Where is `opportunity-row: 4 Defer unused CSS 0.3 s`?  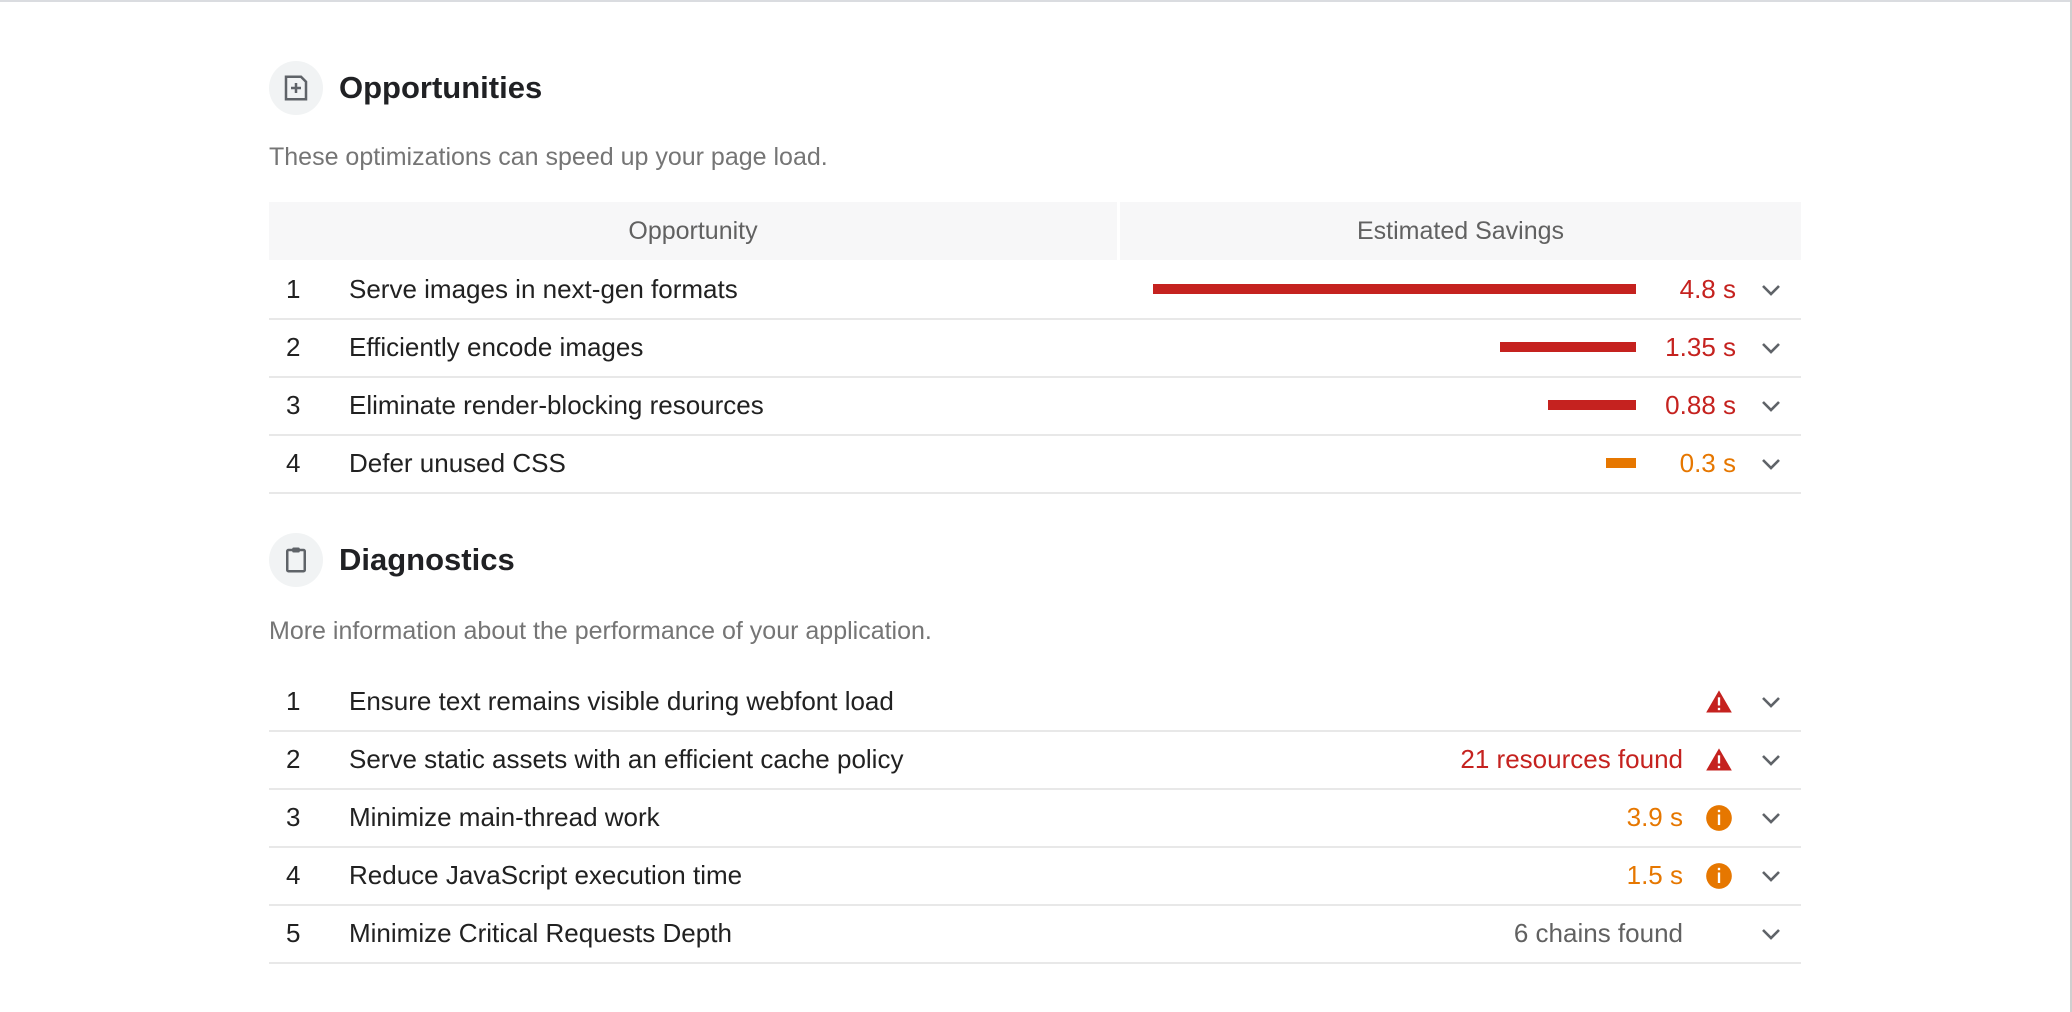
opportunity-row: 4 Defer unused CSS 0.3 s is located at coordinates (1035, 464).